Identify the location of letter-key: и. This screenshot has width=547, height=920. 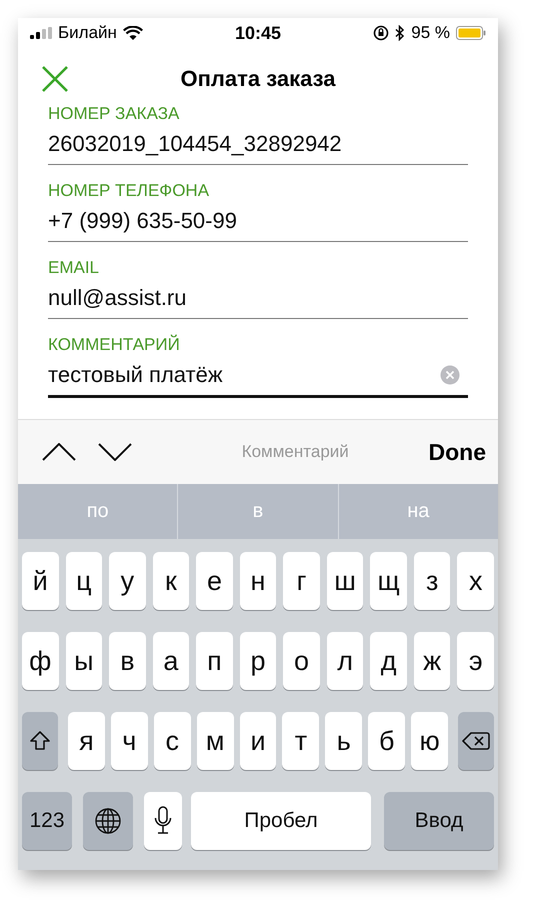
(258, 741).